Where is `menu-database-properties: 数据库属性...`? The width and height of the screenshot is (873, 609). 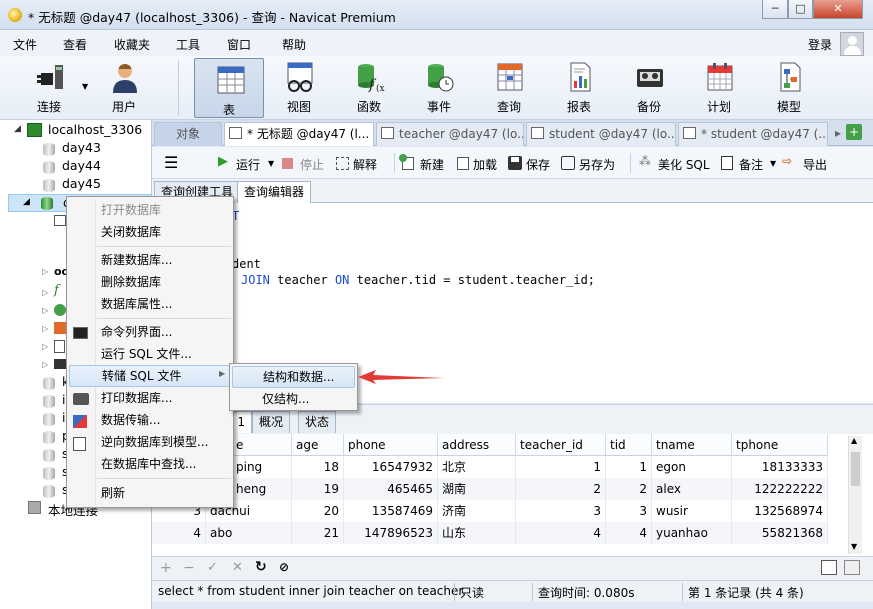 menu-database-properties: 数据库属性... is located at coordinates (150, 304).